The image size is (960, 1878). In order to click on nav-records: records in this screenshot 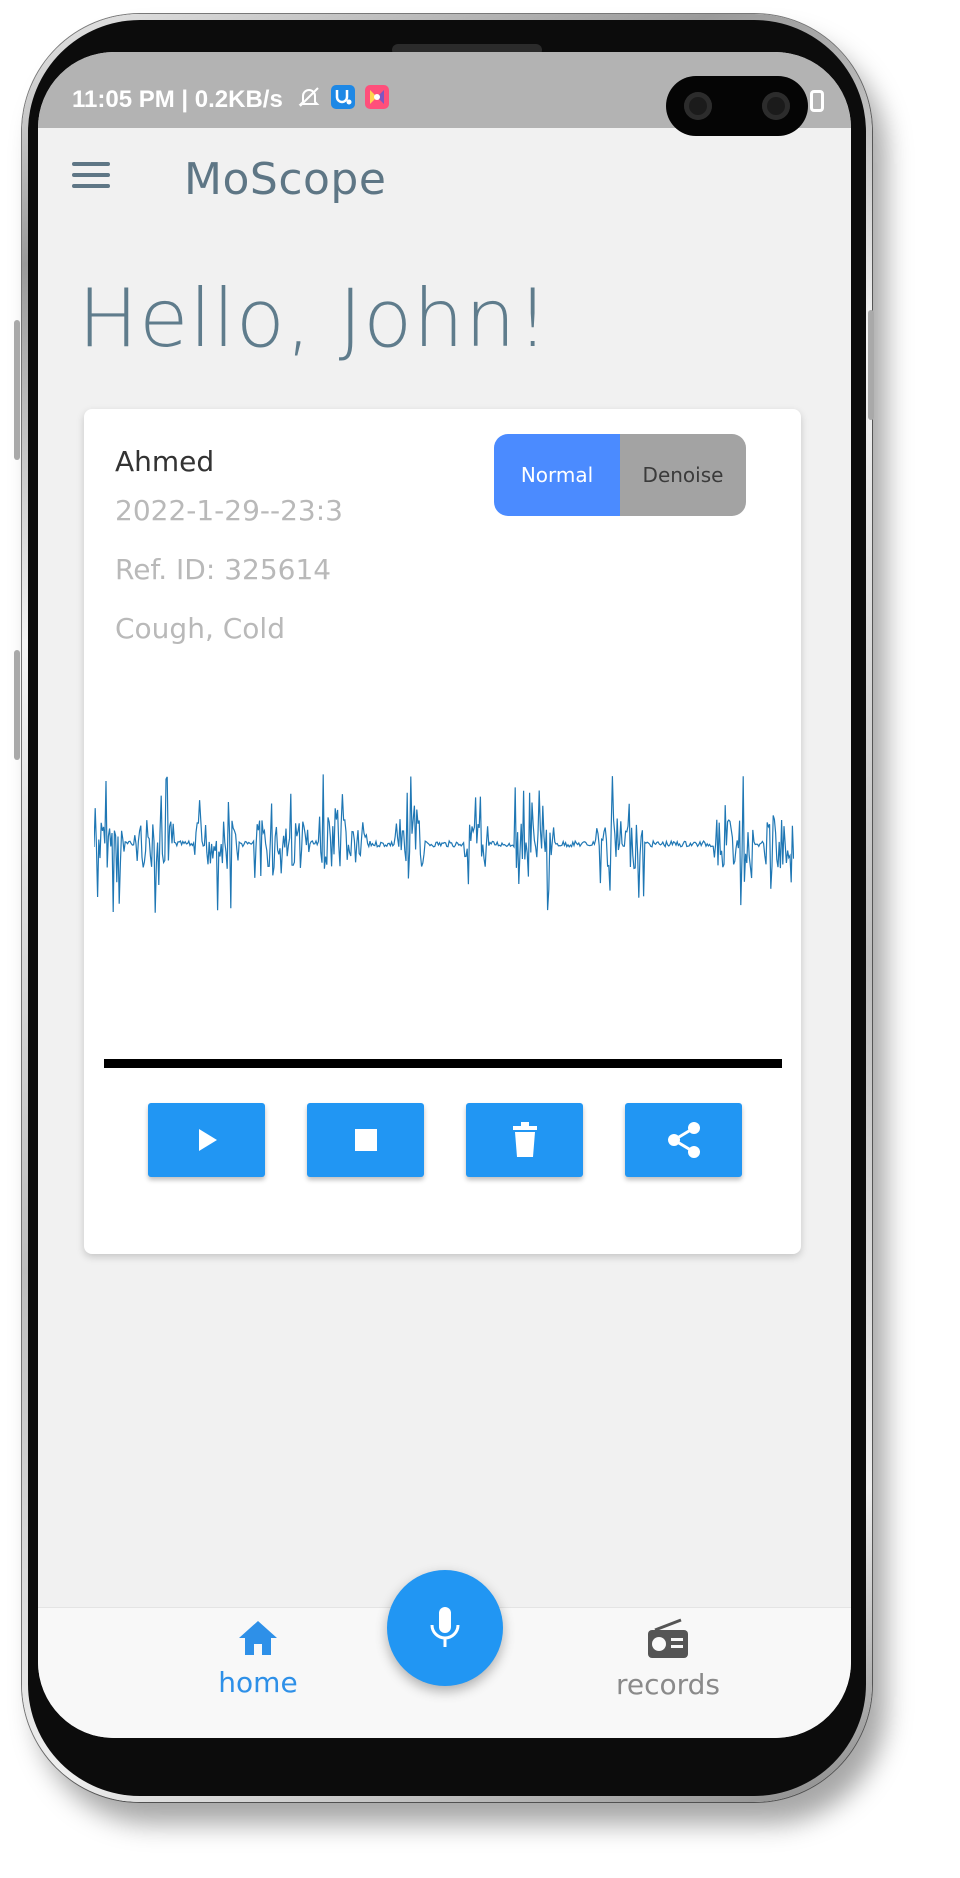, I will do `click(668, 1659)`.